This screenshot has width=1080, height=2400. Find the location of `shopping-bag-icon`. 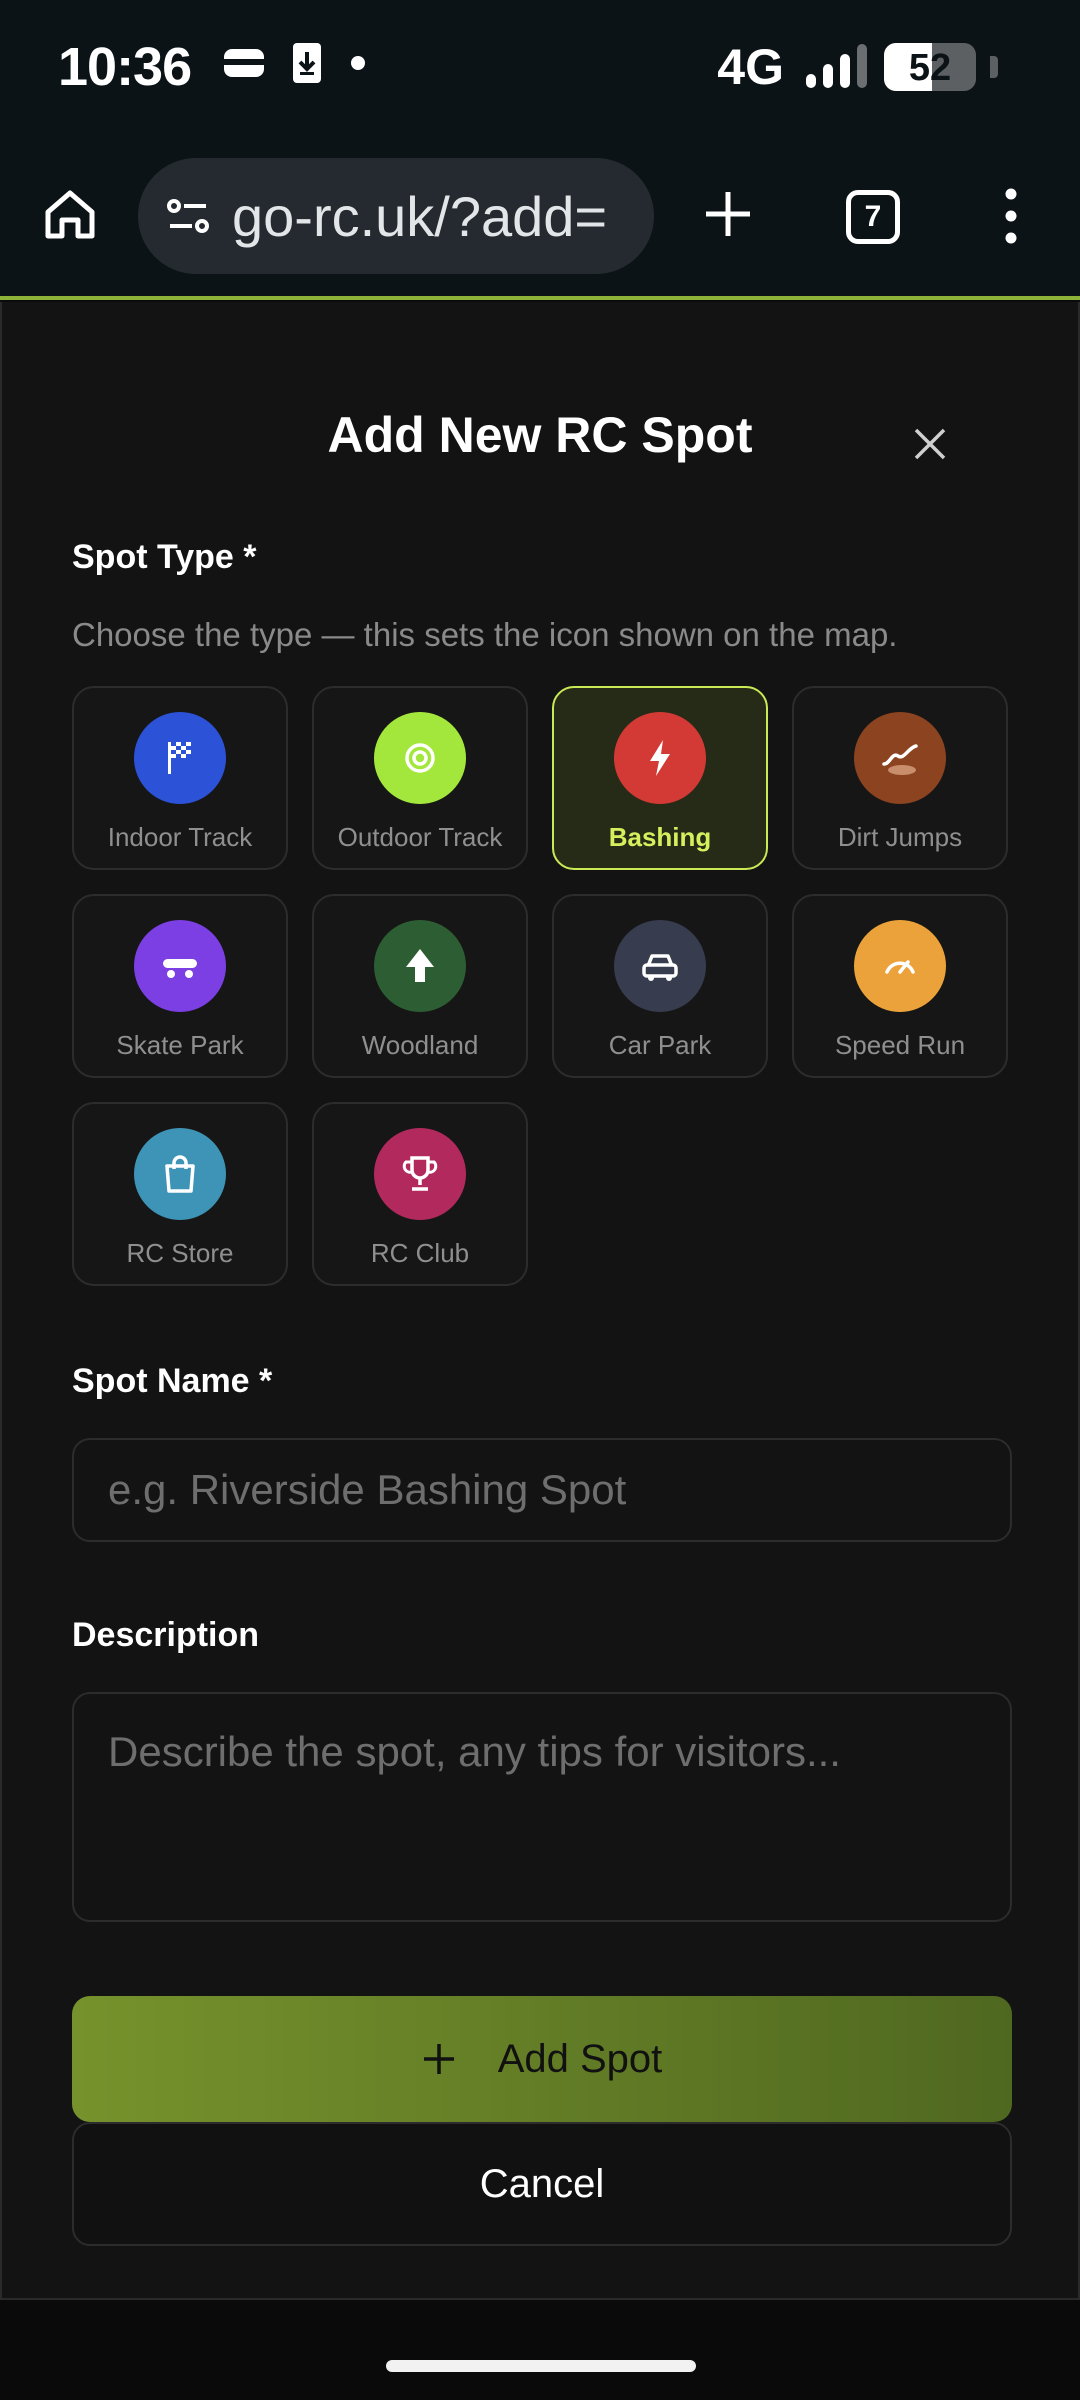

shopping-bag-icon is located at coordinates (180, 1174).